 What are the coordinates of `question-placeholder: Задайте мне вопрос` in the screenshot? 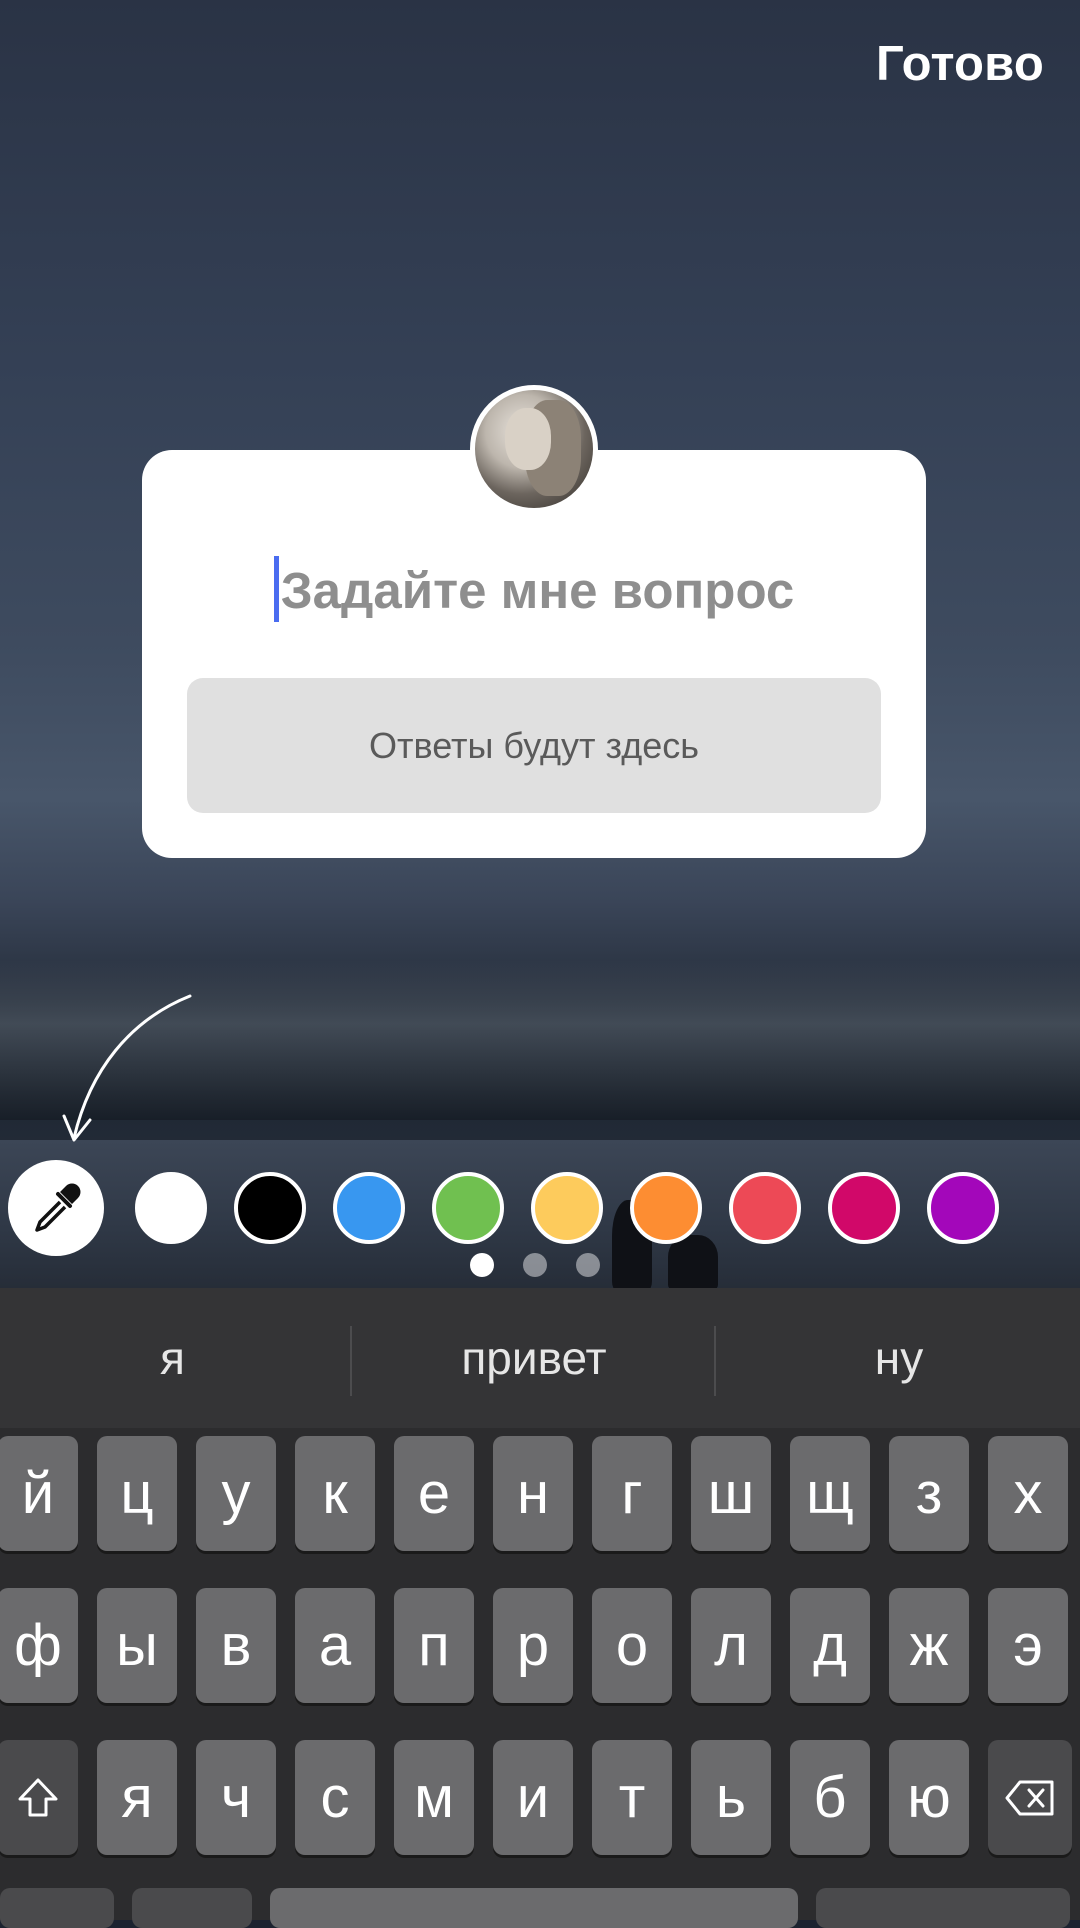 It's located at (537, 590).